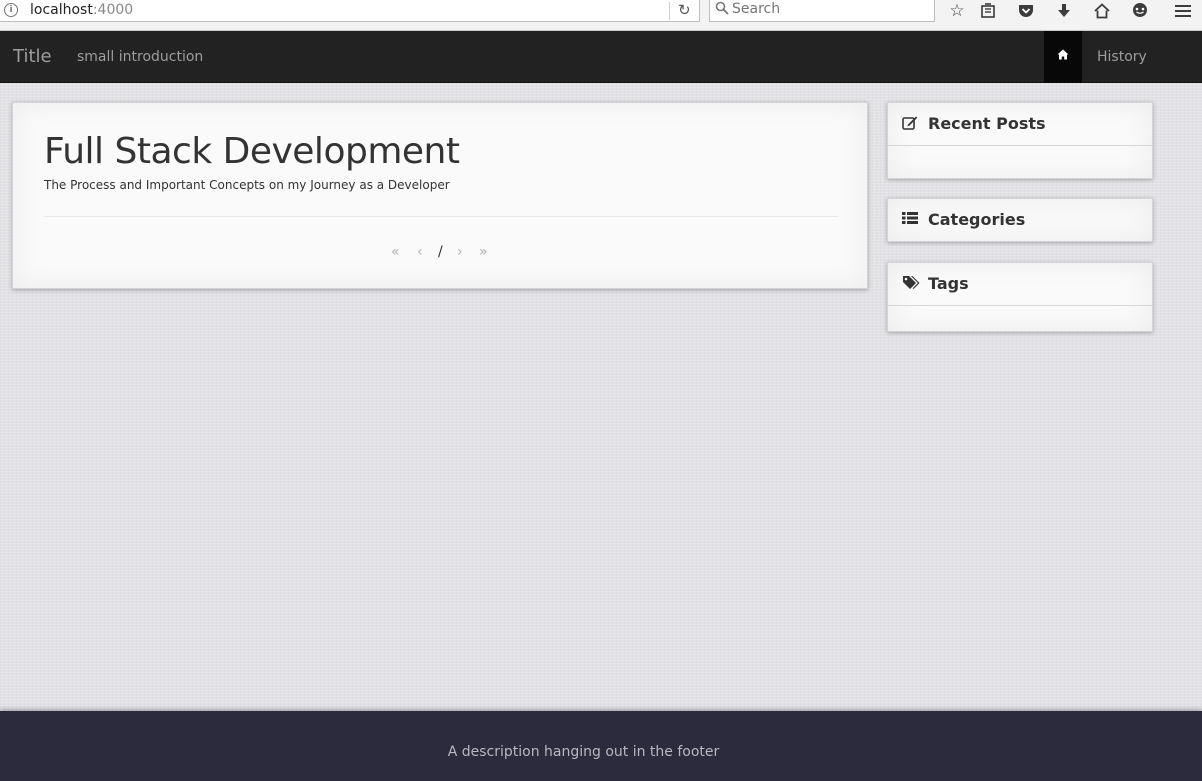 The height and width of the screenshot is (781, 1202). I want to click on pager-next-button: ›, so click(460, 252).